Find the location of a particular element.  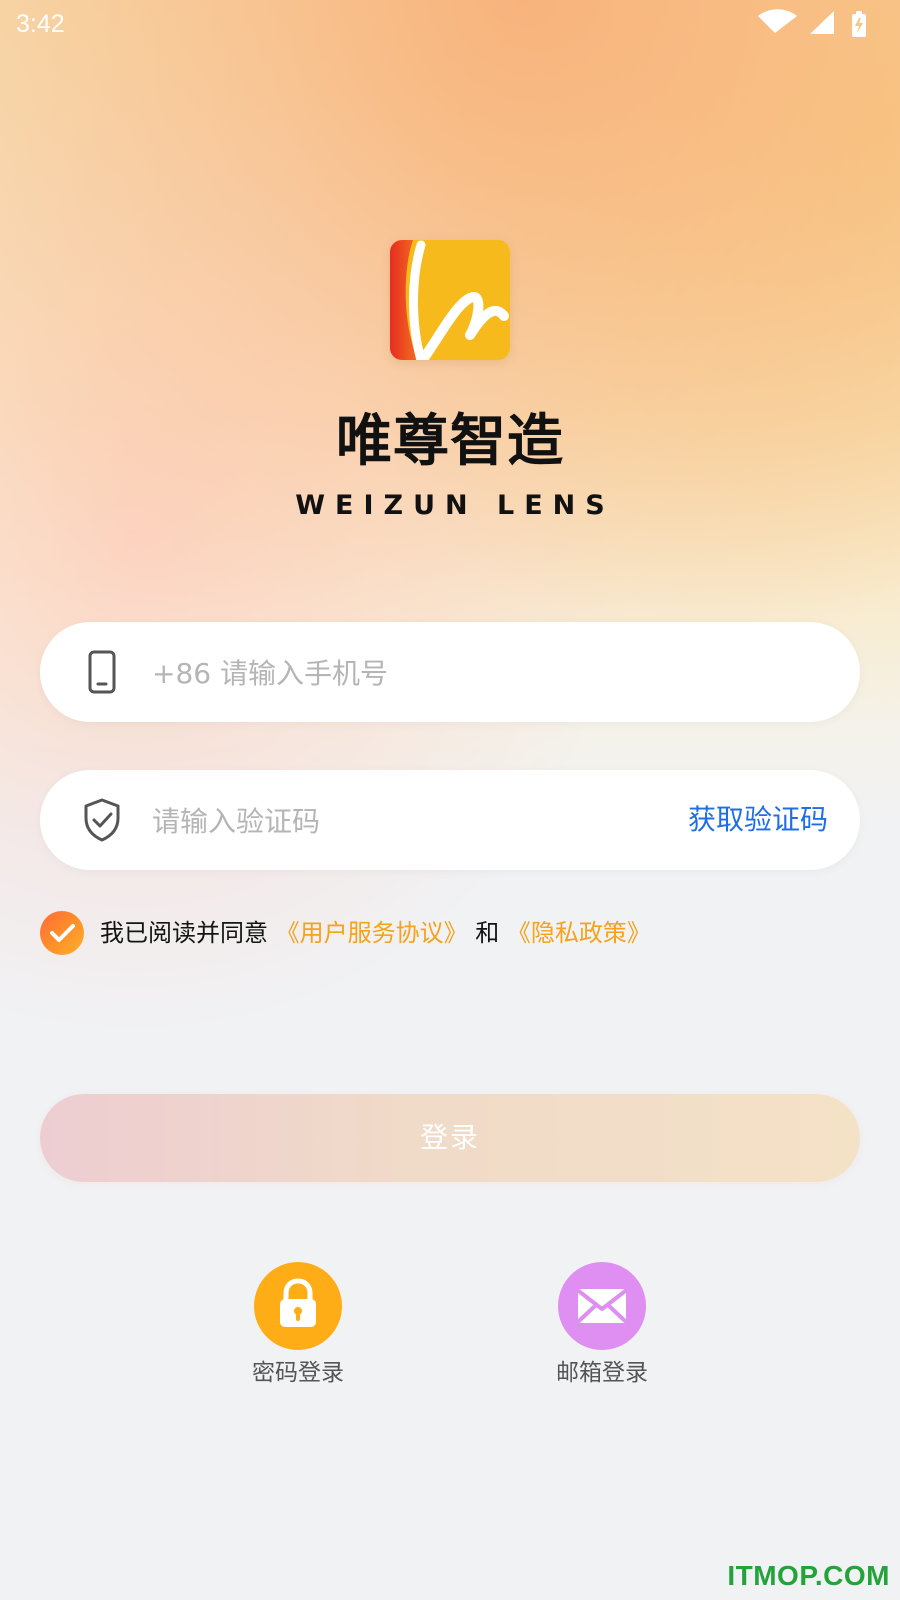

email-login-circle is located at coordinates (602, 1306).